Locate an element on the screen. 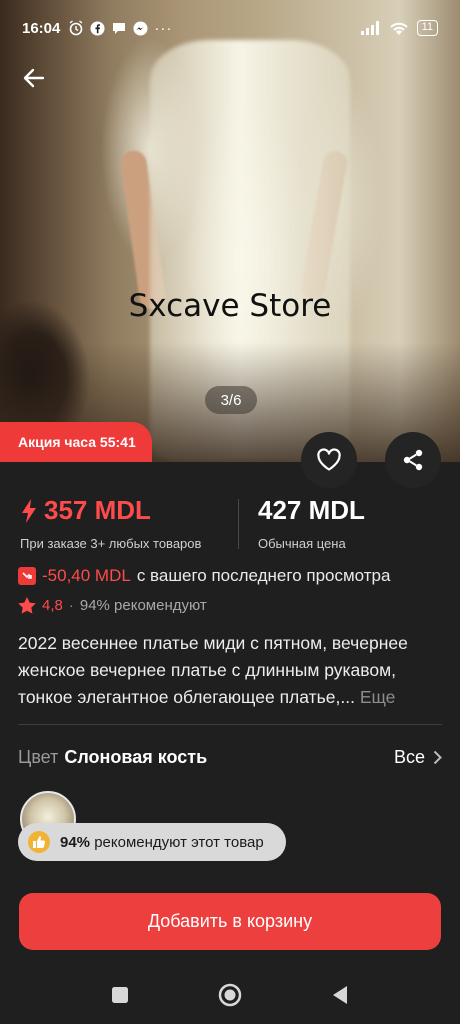  recommend-percent: 94% is located at coordinates (75, 842).